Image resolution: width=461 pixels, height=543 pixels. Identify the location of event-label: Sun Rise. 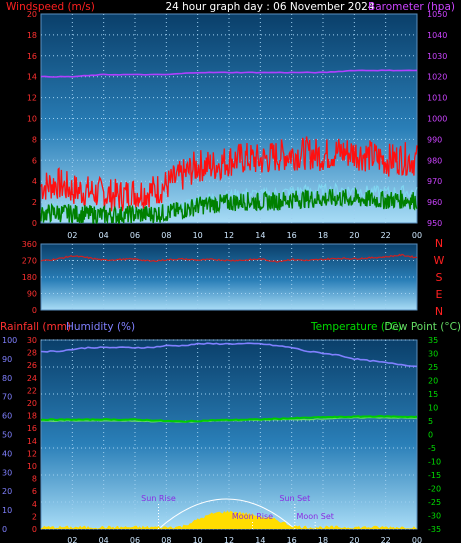
(158, 498).